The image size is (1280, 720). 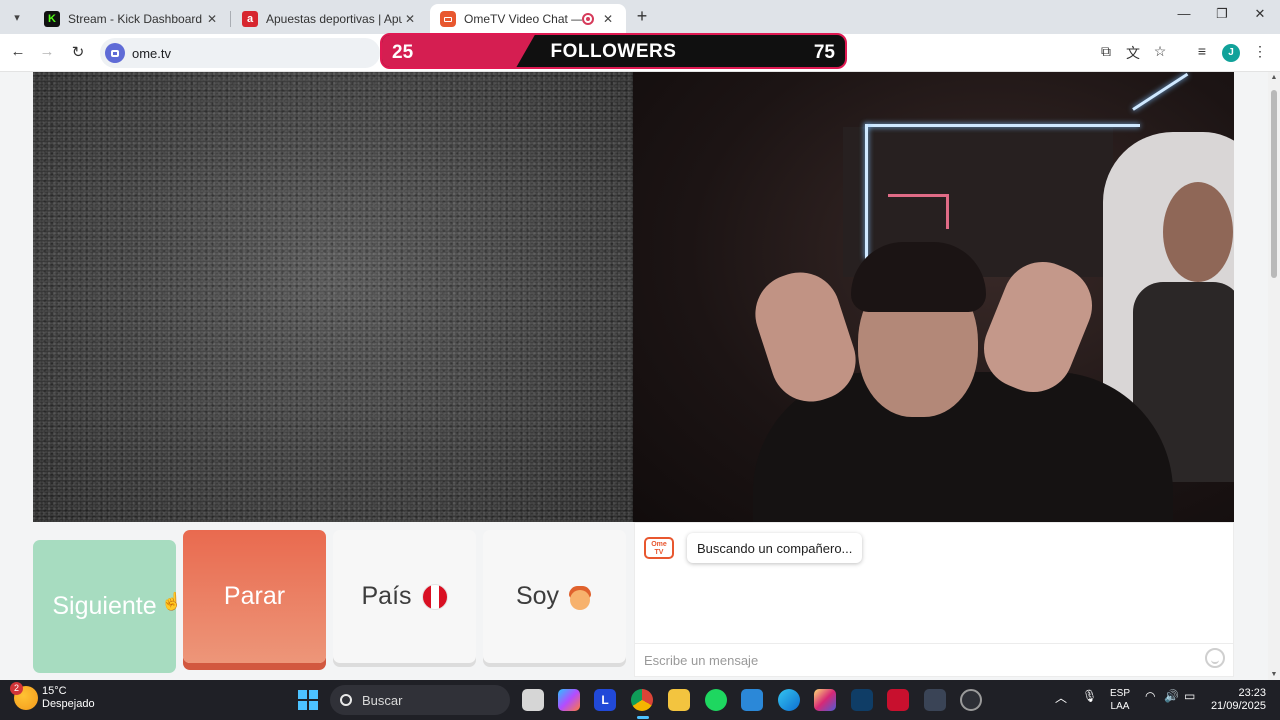 What do you see at coordinates (580, 597) in the screenshot?
I see `boy-emoji-icon` at bounding box center [580, 597].